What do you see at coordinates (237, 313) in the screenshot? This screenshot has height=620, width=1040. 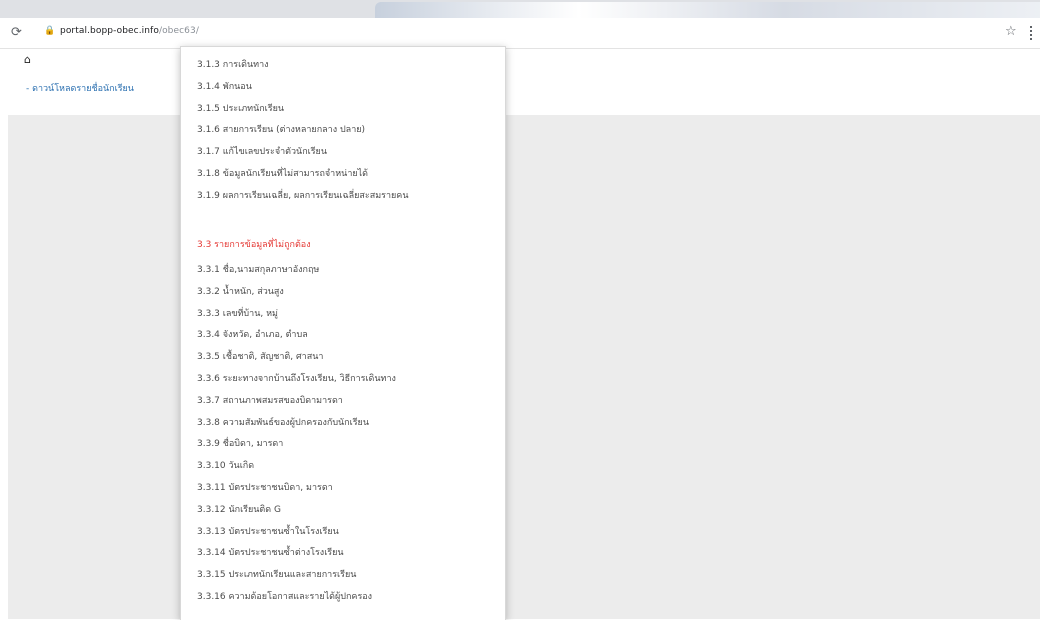 I see `menu-item: 3.3.3 เลขที่บ้าน, หมู่` at bounding box center [237, 313].